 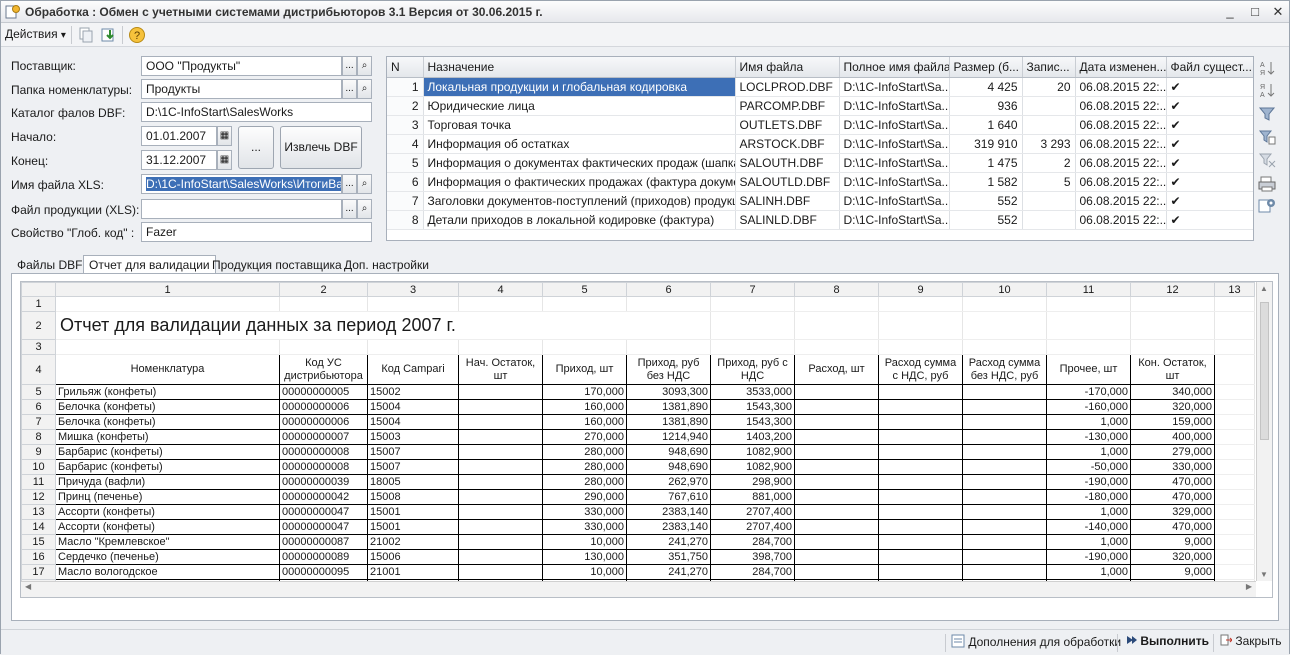 What do you see at coordinates (38, 452) in the screenshot?
I see `sheet-row-number: 9` at bounding box center [38, 452].